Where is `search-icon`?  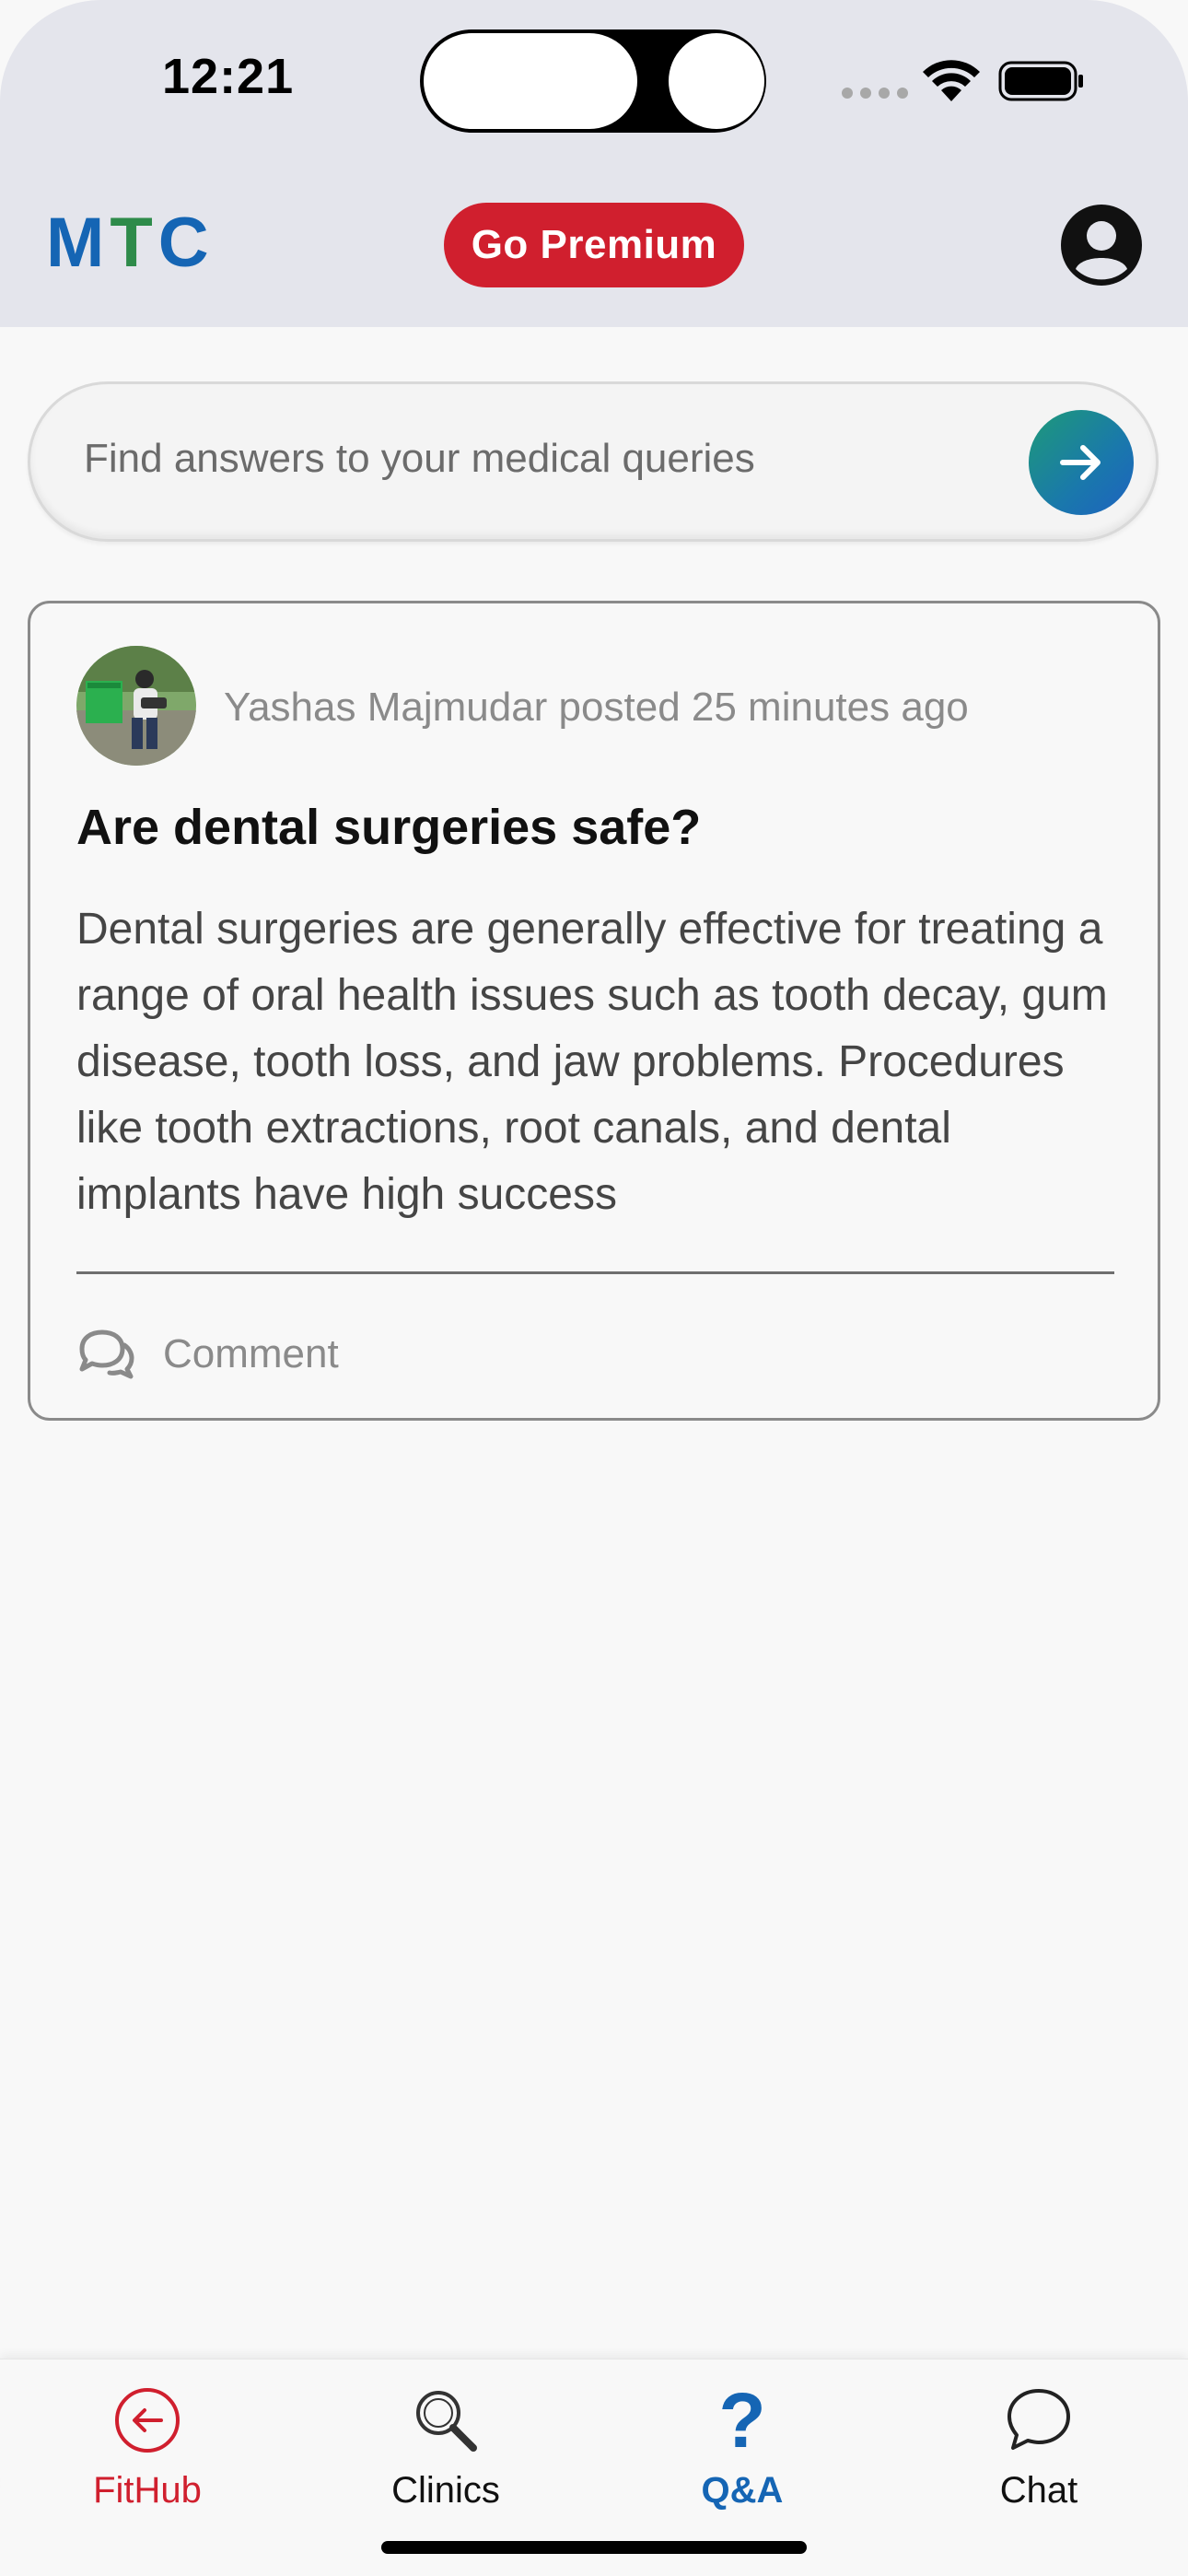 search-icon is located at coordinates (446, 2420).